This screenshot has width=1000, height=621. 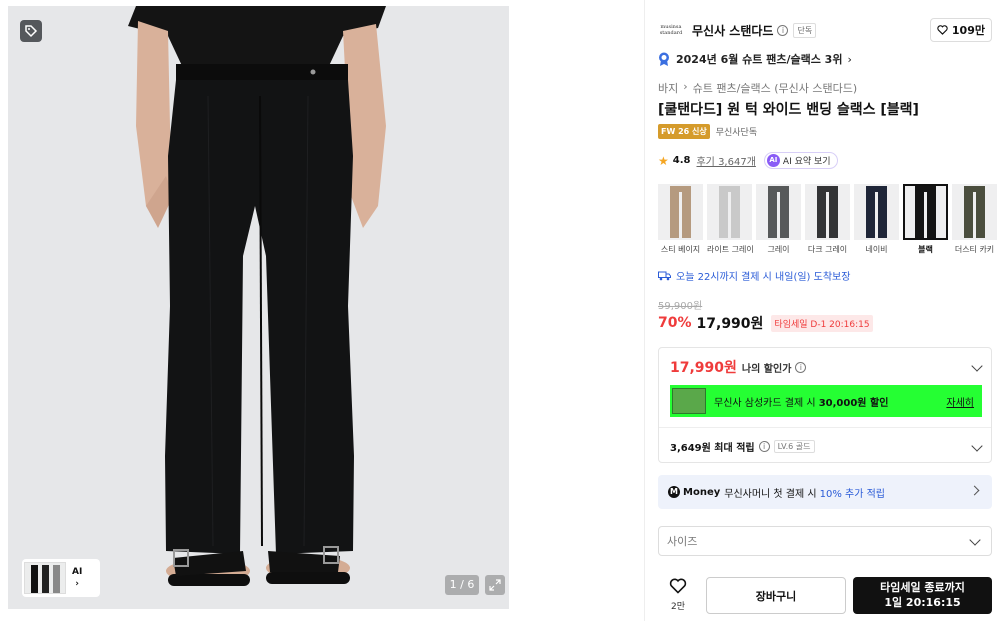 I want to click on member-level-badge: LV.6 골드, so click(x=794, y=446).